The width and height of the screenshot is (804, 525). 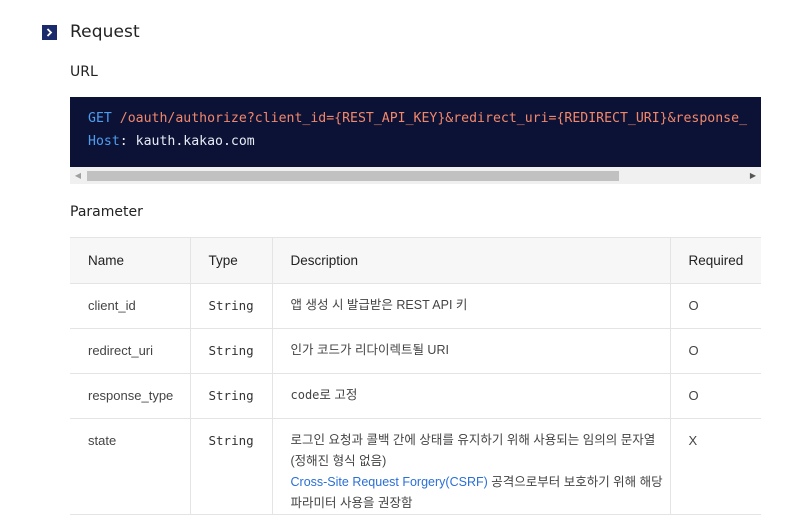 I want to click on code-line-host: Host: kauth.kakao.com, so click(x=171, y=141).